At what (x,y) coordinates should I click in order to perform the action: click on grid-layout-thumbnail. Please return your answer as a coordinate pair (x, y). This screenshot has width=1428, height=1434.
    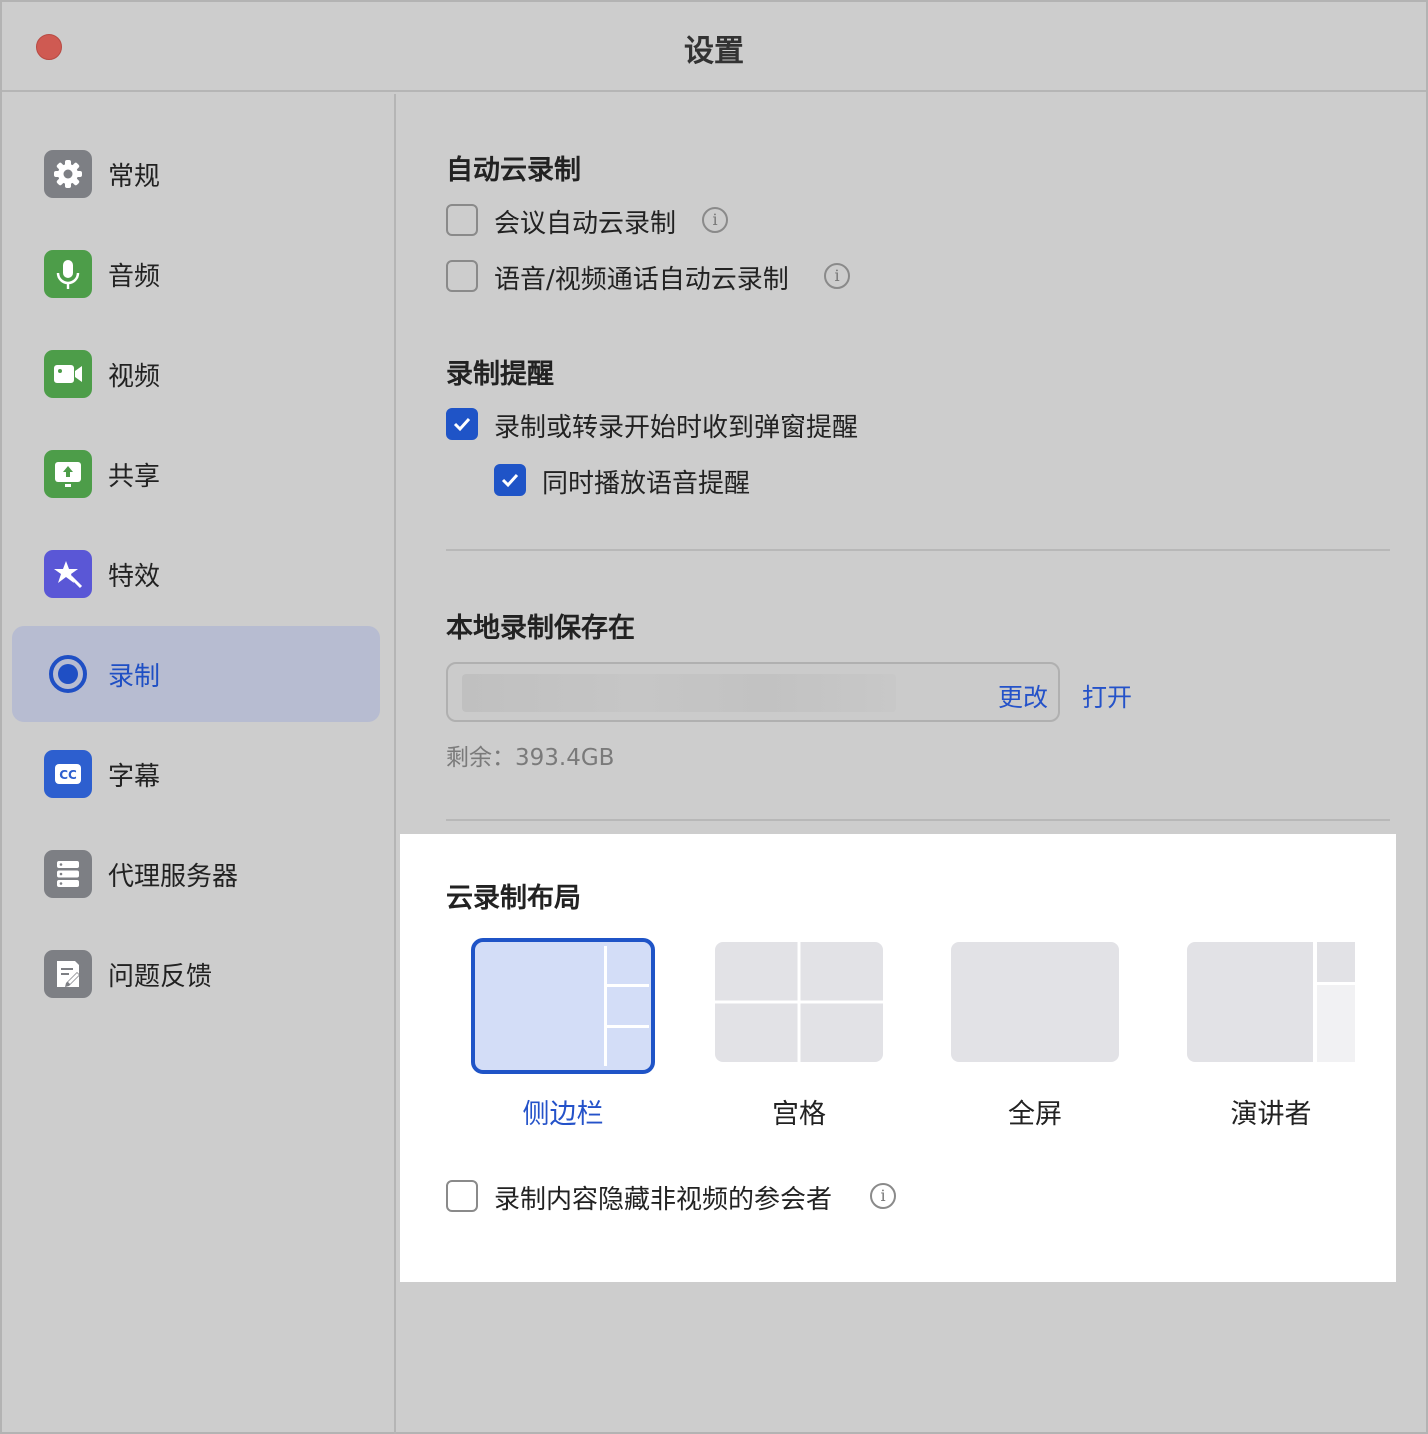
    Looking at the image, I should click on (799, 1002).